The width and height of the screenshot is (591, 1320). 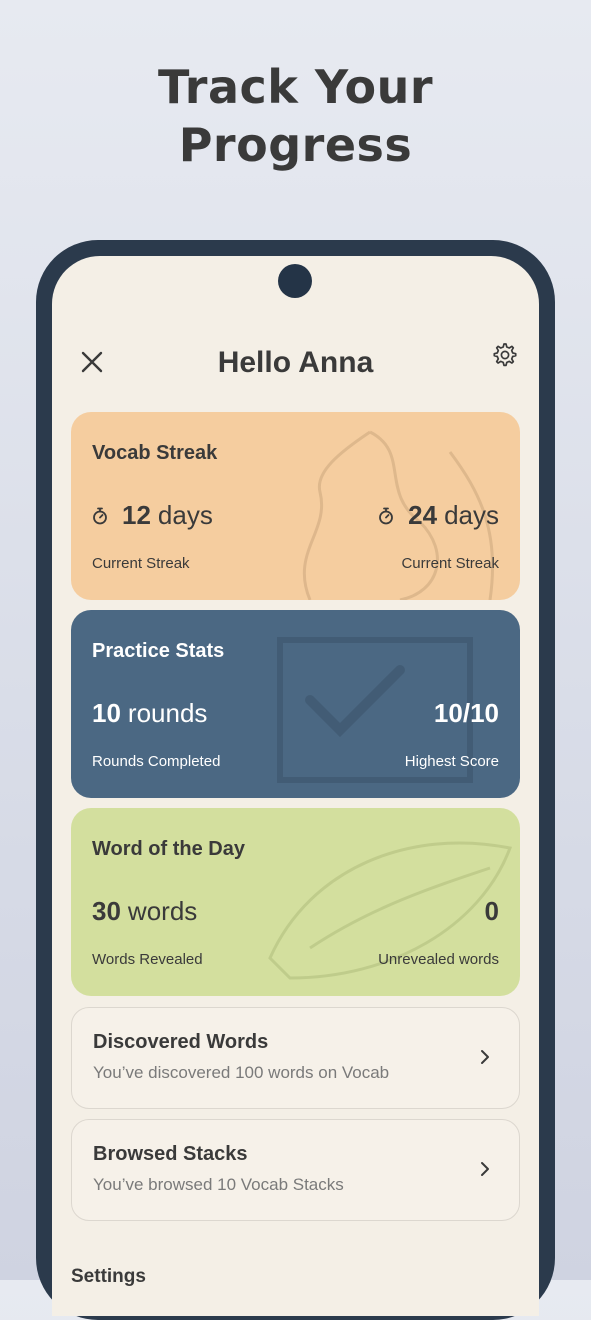 I want to click on unrevealed-words-value: 0, so click(x=492, y=911).